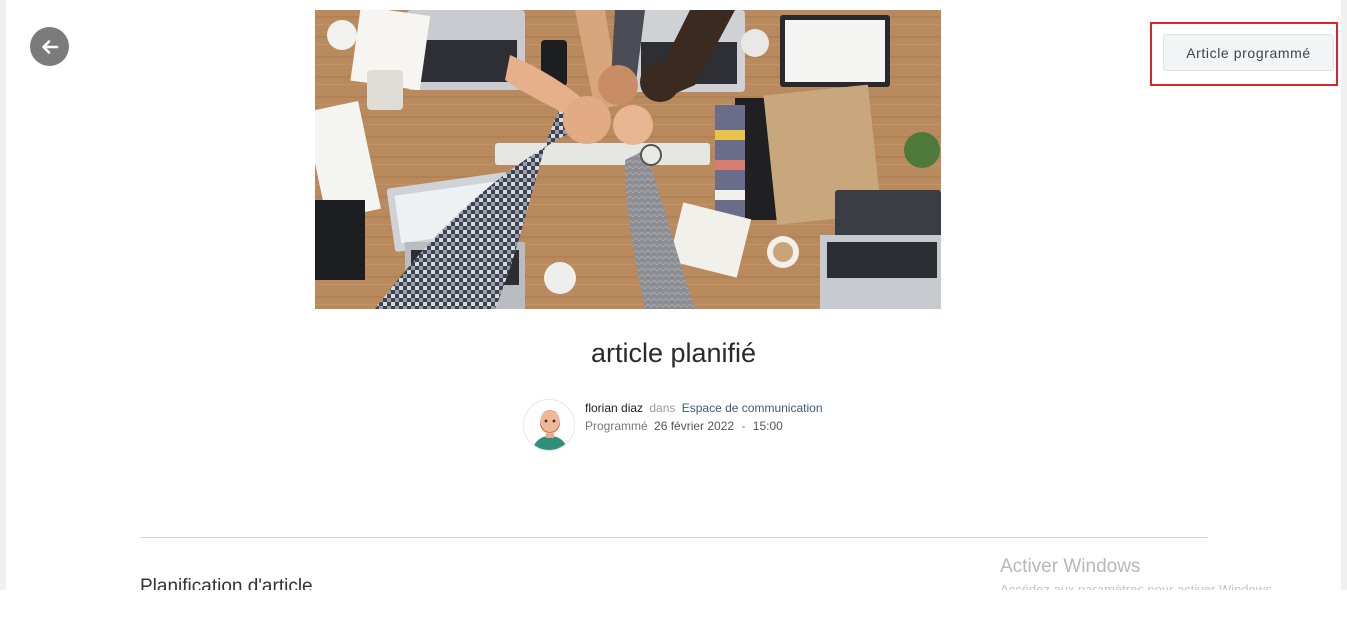 The width and height of the screenshot is (1347, 627). What do you see at coordinates (767, 426) in the screenshot?
I see `schedule-time: 15:00` at bounding box center [767, 426].